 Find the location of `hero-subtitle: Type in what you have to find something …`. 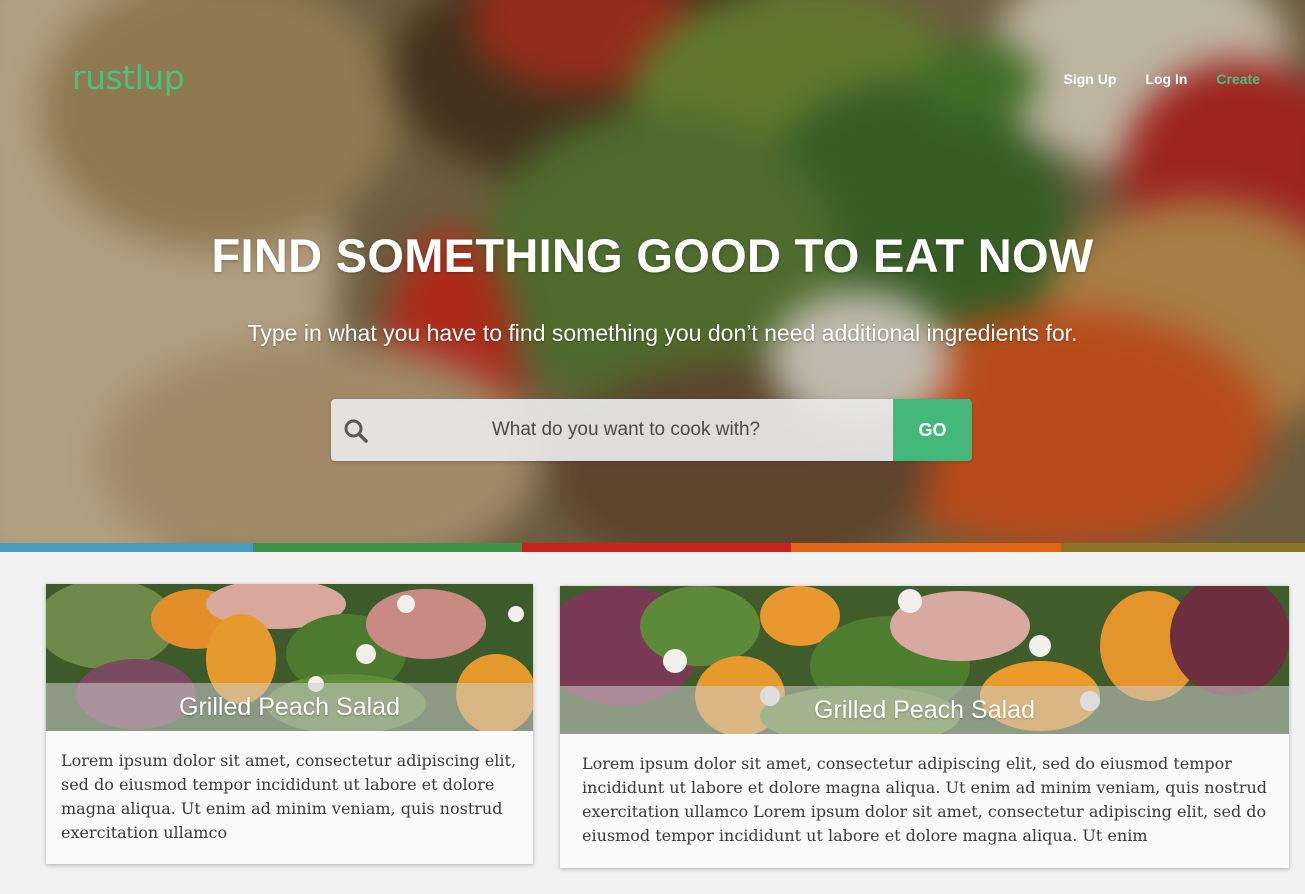

hero-subtitle: Type in what you have to find something … is located at coordinates (662, 333).